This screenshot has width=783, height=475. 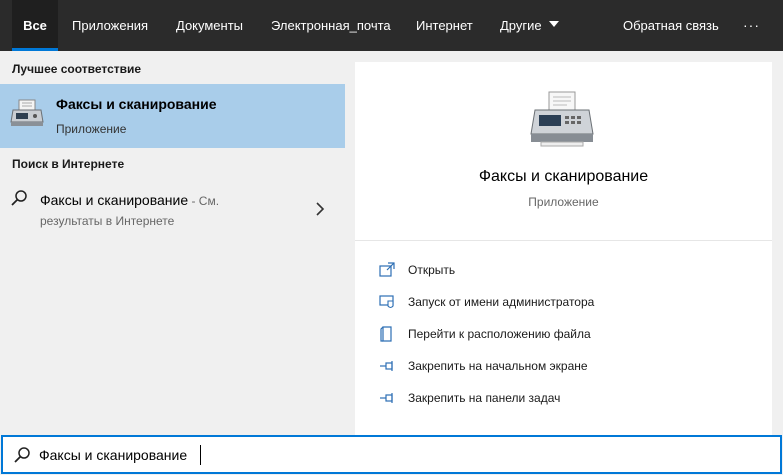 I want to click on best-match-title: Факсы и сканирование, so click(x=136, y=104).